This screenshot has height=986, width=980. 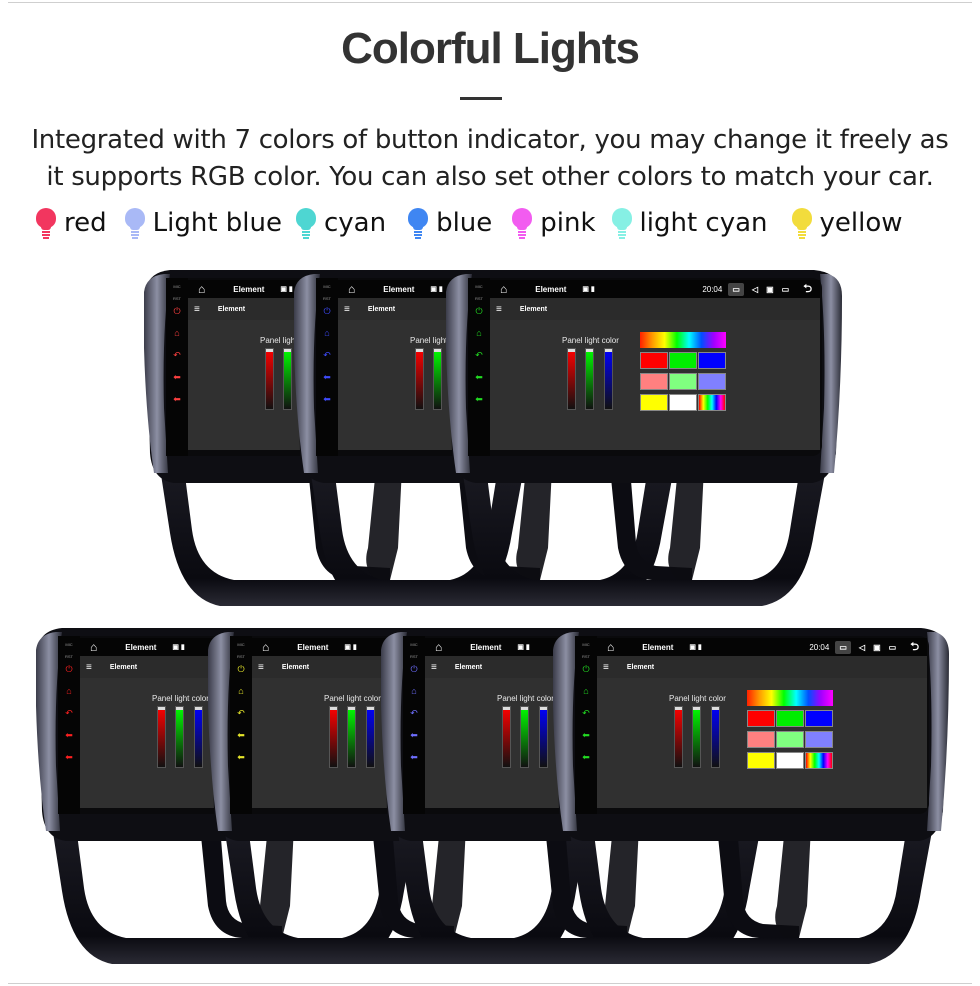 What do you see at coordinates (807, 289) in the screenshot?
I see `return-icon: ⮌` at bounding box center [807, 289].